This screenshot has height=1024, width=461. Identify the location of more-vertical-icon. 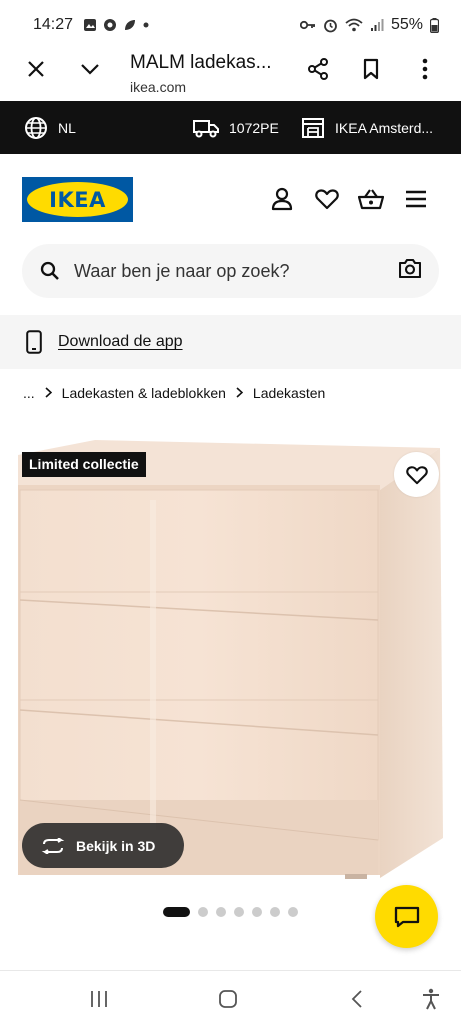
(425, 69).